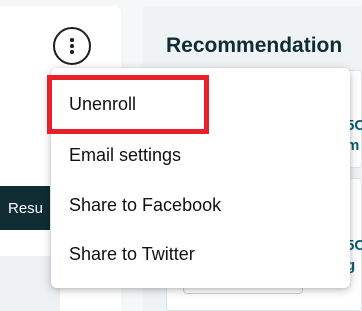 The width and height of the screenshot is (362, 311). I want to click on resume-button-label: Resu, so click(26, 208).